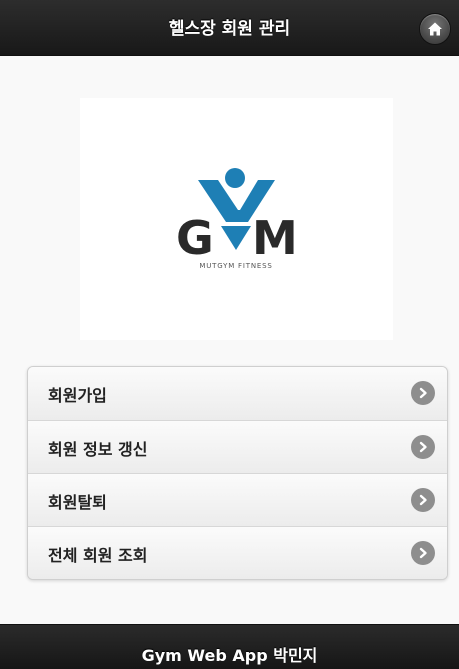 The image size is (459, 669). I want to click on header-bar: 헬스장 회원 관리, so click(229, 28).